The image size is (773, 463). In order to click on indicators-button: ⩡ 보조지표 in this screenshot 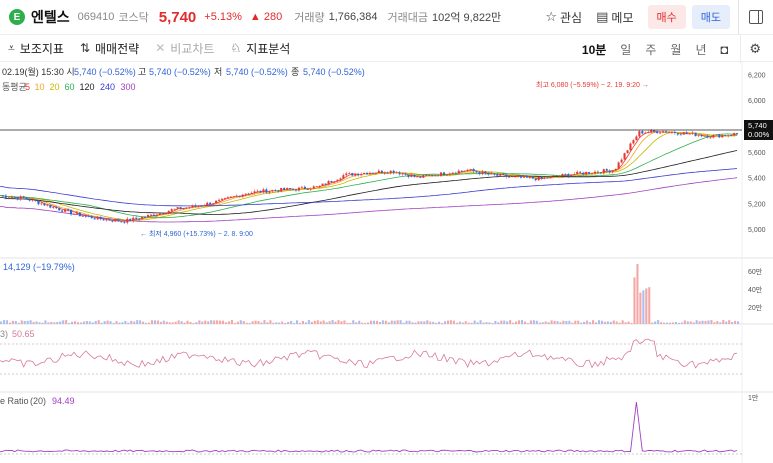, I will do `click(36, 48)`.